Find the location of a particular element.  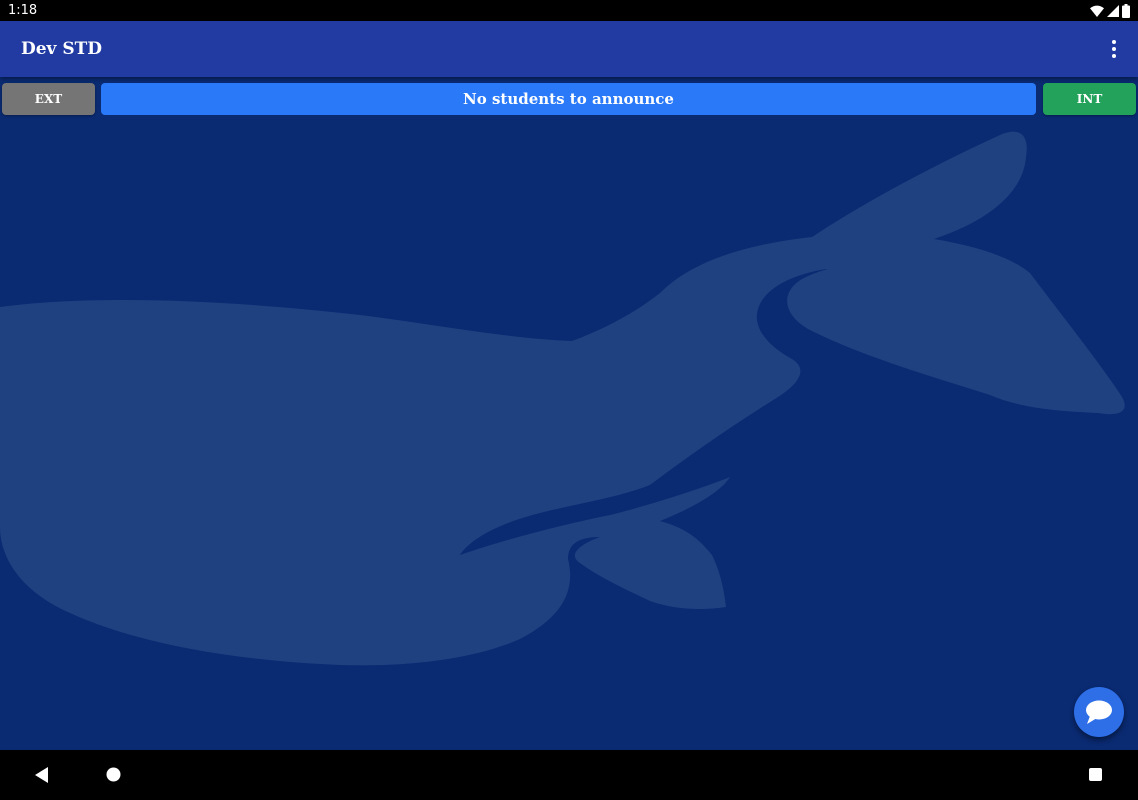

chat-bubble-icon is located at coordinates (1099, 712).